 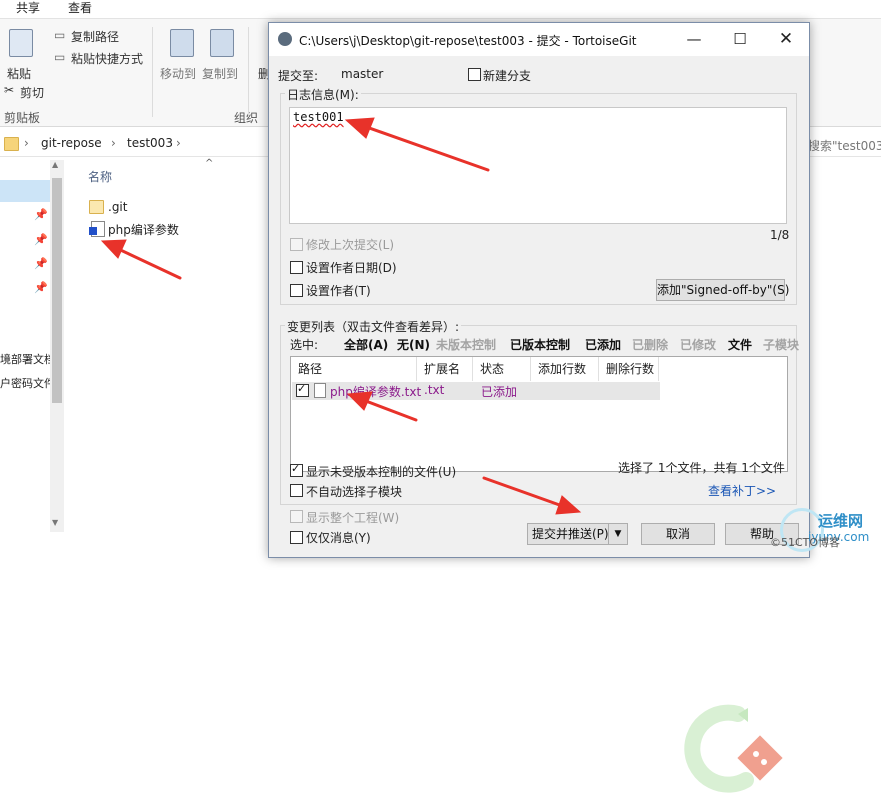 What do you see at coordinates (565, 369) in the screenshot?
I see `column-header-added: 添加行数` at bounding box center [565, 369].